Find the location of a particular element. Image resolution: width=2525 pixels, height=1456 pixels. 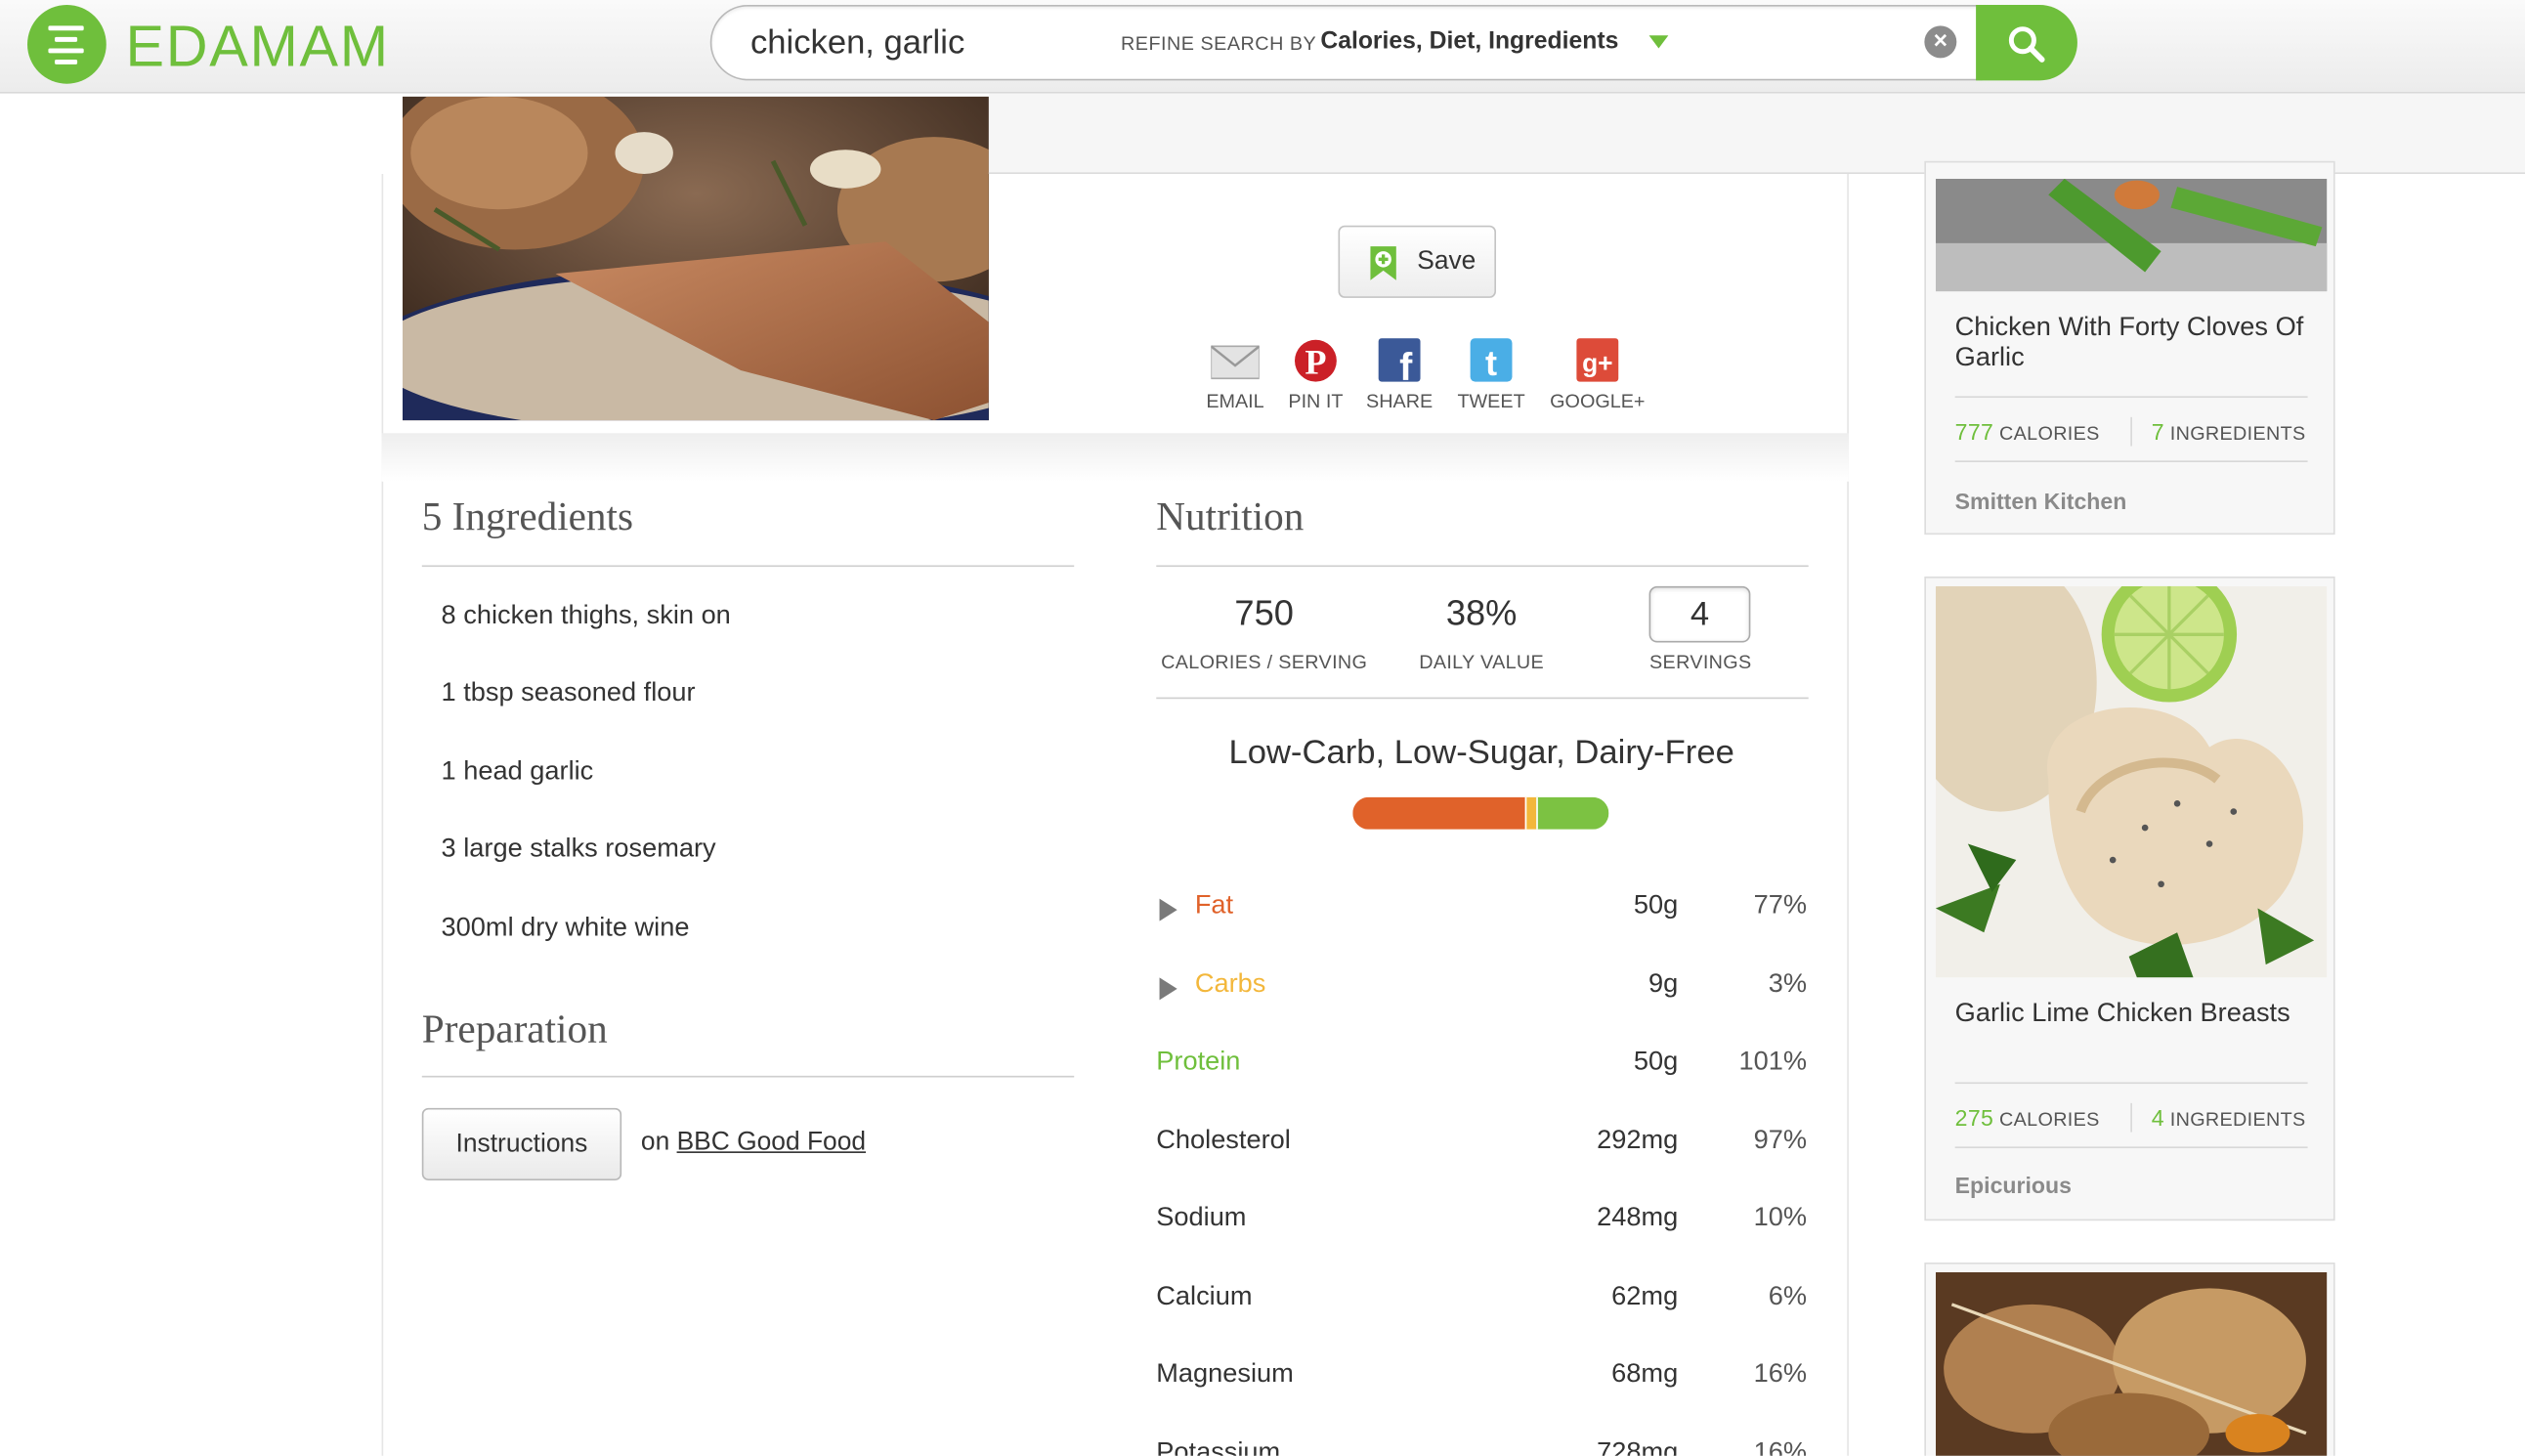

ingredient-item: 8 chicken thighs, skin on is located at coordinates (586, 615).